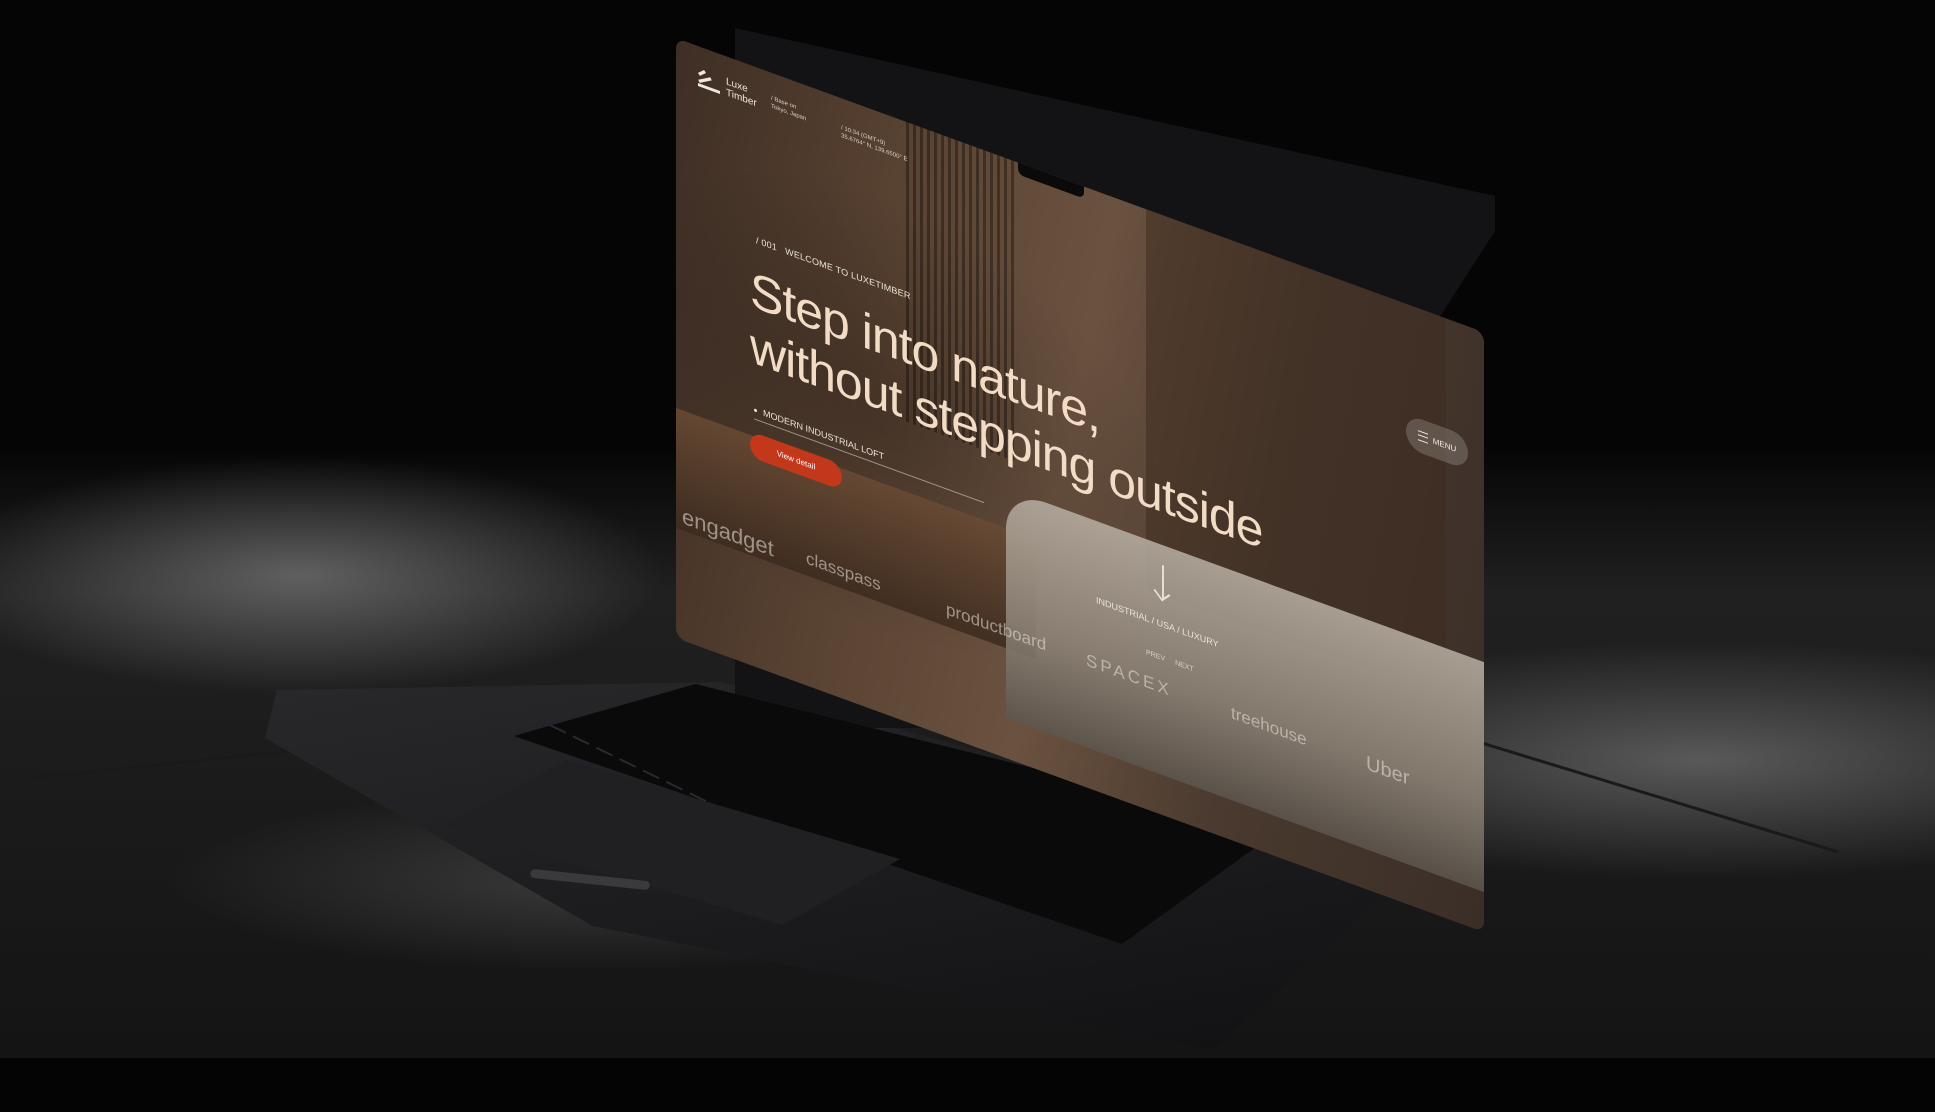 The height and width of the screenshot is (1112, 1935). What do you see at coordinates (1422, 436) in the screenshot?
I see `hamburger-icon` at bounding box center [1422, 436].